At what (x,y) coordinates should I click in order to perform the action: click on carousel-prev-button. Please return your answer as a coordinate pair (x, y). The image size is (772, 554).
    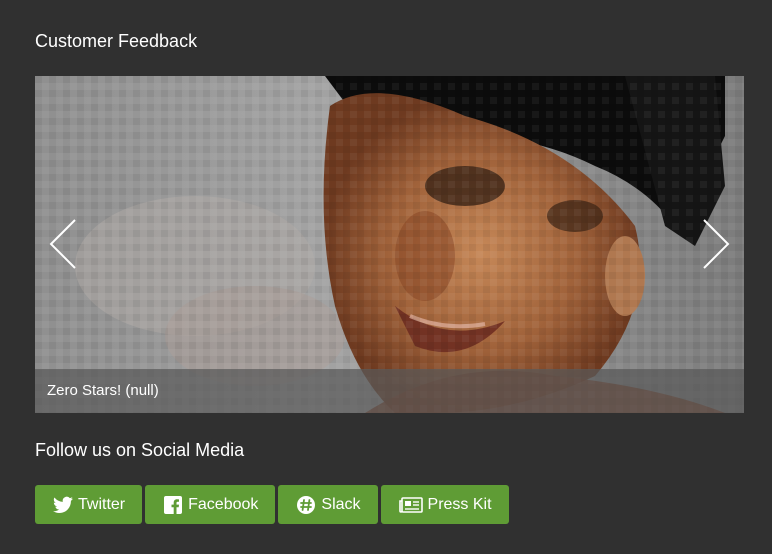
    Looking at the image, I should click on (65, 244).